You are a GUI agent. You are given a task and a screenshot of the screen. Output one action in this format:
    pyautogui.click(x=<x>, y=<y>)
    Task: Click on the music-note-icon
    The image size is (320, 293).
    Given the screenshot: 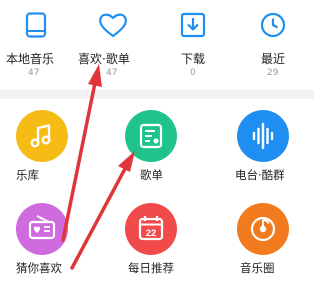 What is the action you would take?
    pyautogui.click(x=40, y=136)
    